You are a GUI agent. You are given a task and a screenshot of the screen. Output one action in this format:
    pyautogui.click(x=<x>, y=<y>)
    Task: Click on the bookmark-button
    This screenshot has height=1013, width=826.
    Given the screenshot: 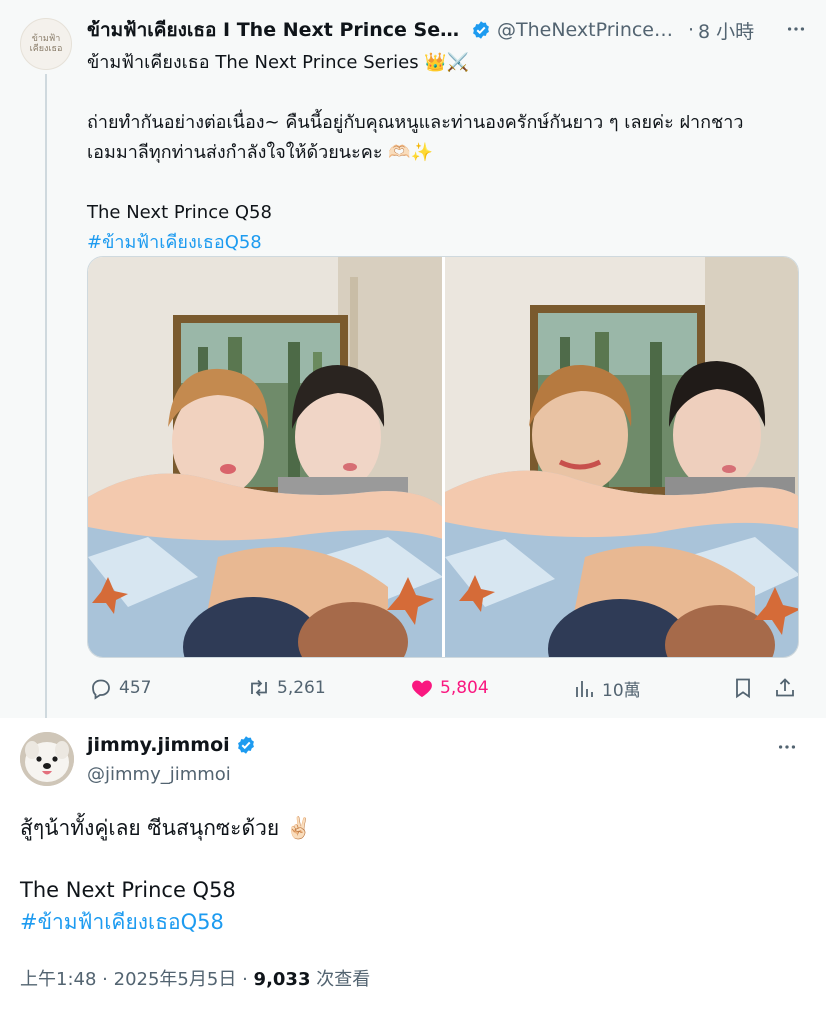 What is the action you would take?
    pyautogui.click(x=743, y=688)
    